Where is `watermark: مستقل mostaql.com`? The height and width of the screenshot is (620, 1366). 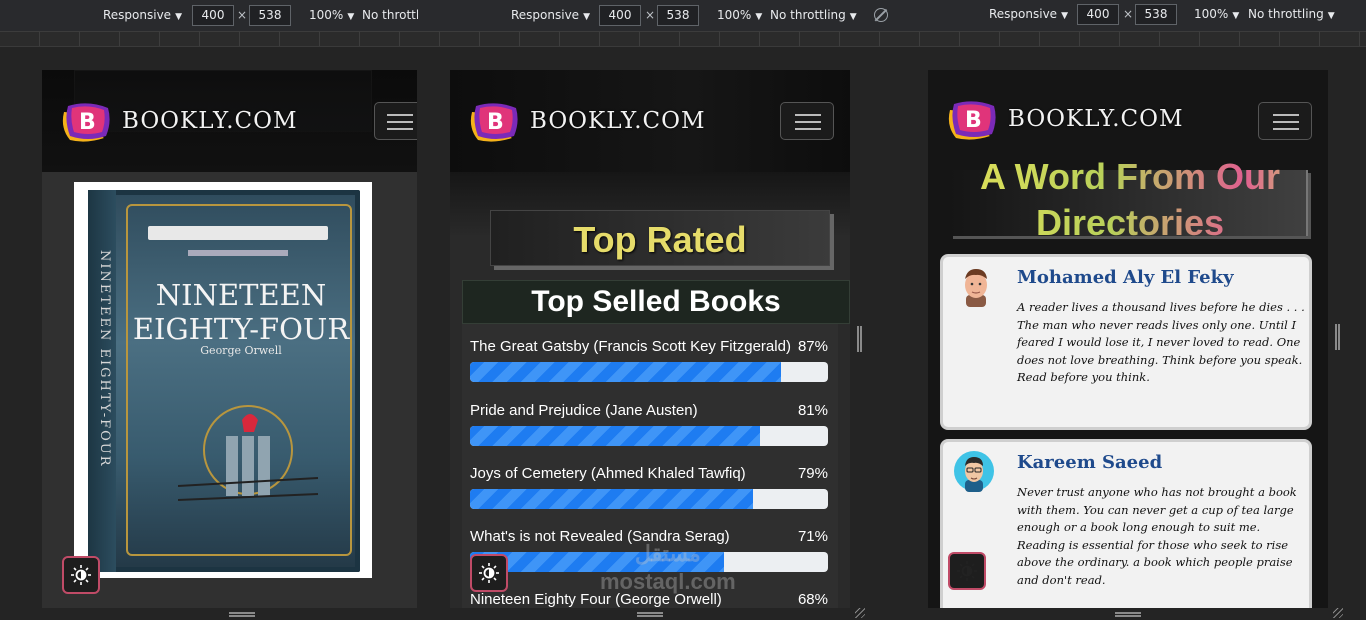 watermark: مستقل mostaql.com is located at coordinates (668, 568).